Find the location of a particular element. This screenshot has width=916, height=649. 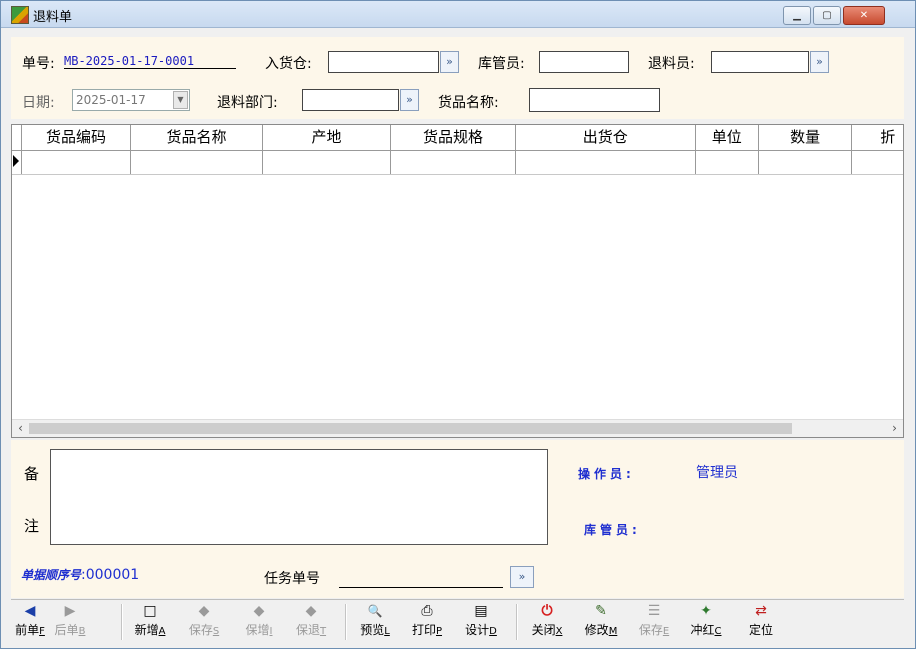

close-button: ⏻ 关闭X is located at coordinates (547, 623).